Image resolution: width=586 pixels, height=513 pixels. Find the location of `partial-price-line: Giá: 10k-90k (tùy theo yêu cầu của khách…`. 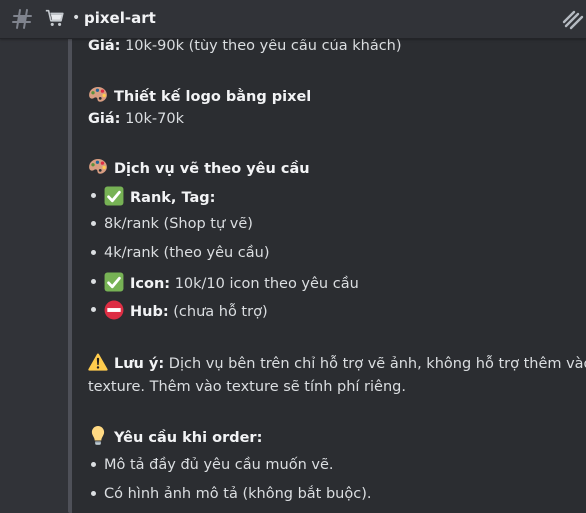

partial-price-line: Giá: 10k-90k (tùy theo yêu cầu của khách… is located at coordinates (245, 46).